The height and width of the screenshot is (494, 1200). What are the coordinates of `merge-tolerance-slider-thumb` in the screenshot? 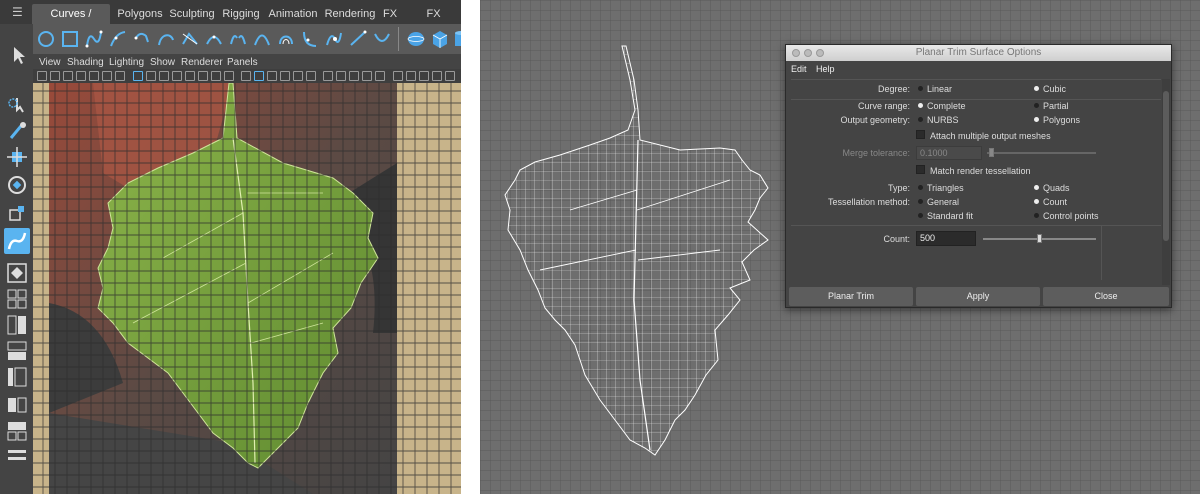 It's located at (991, 152).